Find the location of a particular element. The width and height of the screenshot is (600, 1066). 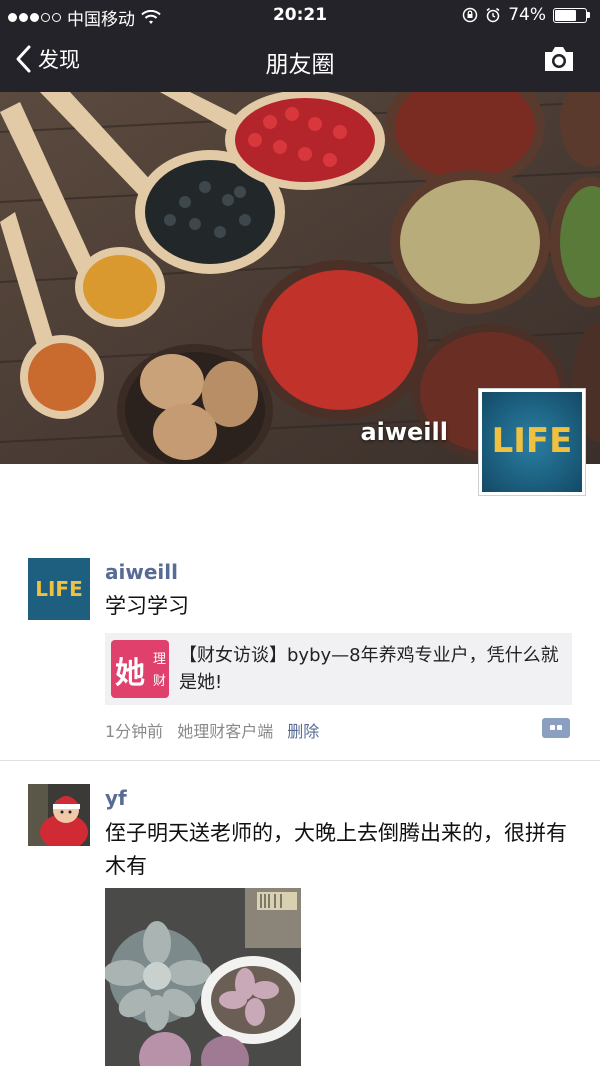

delete-button: 删除 is located at coordinates (303, 730).